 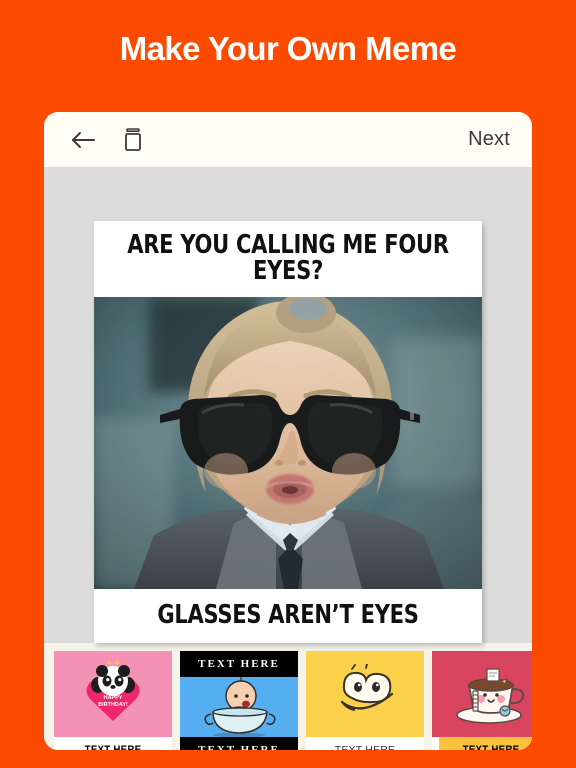 I want to click on page-title: Make Your Own Meme, so click(x=288, y=48).